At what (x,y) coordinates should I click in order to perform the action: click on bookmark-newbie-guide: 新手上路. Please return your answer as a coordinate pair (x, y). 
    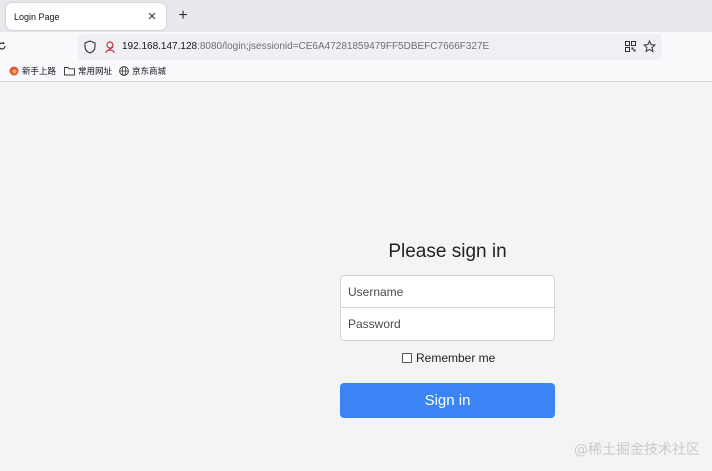
    Looking at the image, I should click on (32, 71).